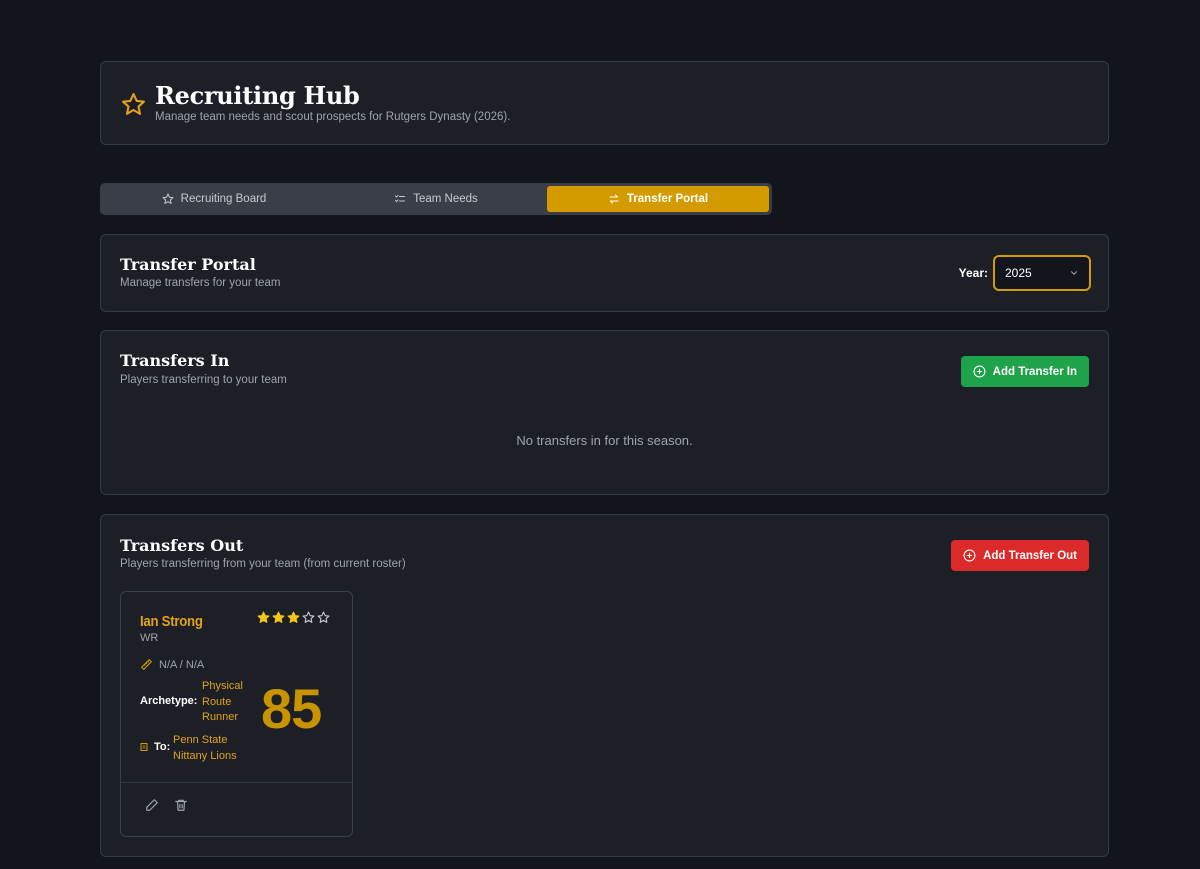  I want to click on archetype-value: Physical Route Runner, so click(222, 701).